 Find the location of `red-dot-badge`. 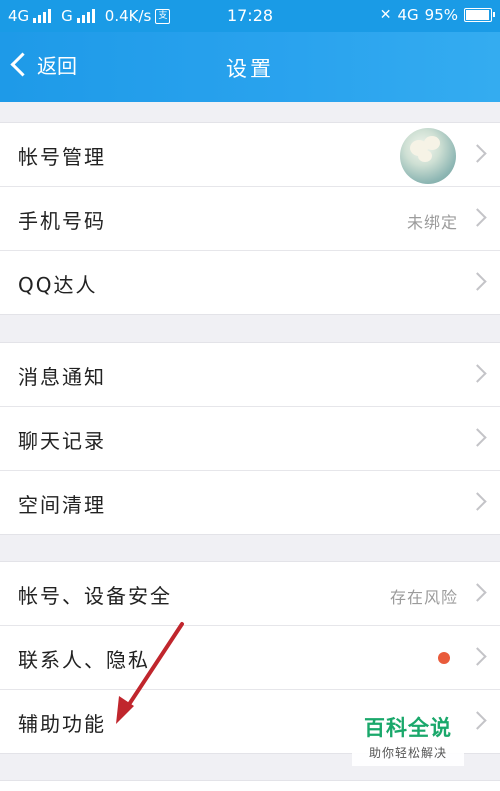

red-dot-badge is located at coordinates (444, 658).